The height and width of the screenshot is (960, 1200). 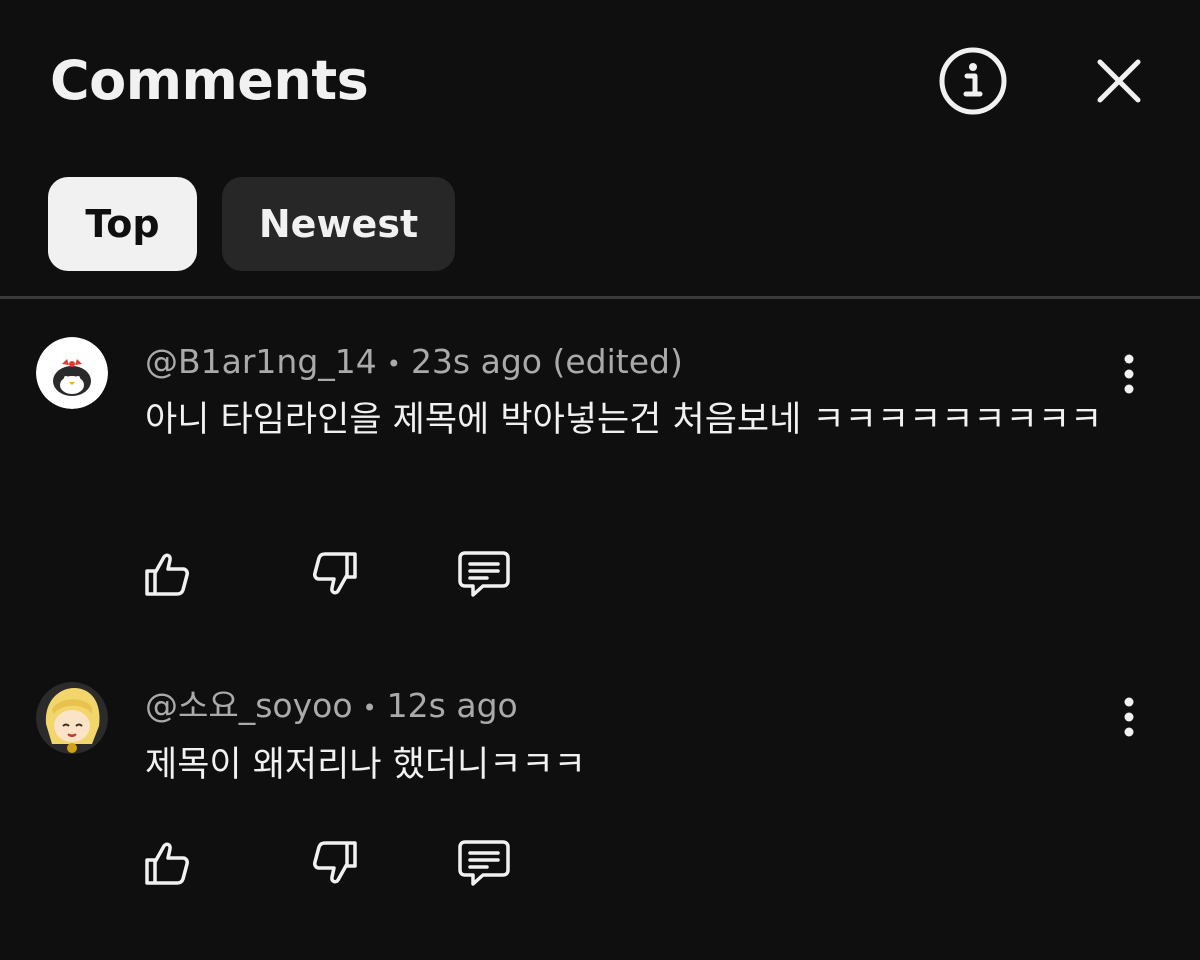 What do you see at coordinates (338, 224) in the screenshot?
I see `tab-newest: Newest` at bounding box center [338, 224].